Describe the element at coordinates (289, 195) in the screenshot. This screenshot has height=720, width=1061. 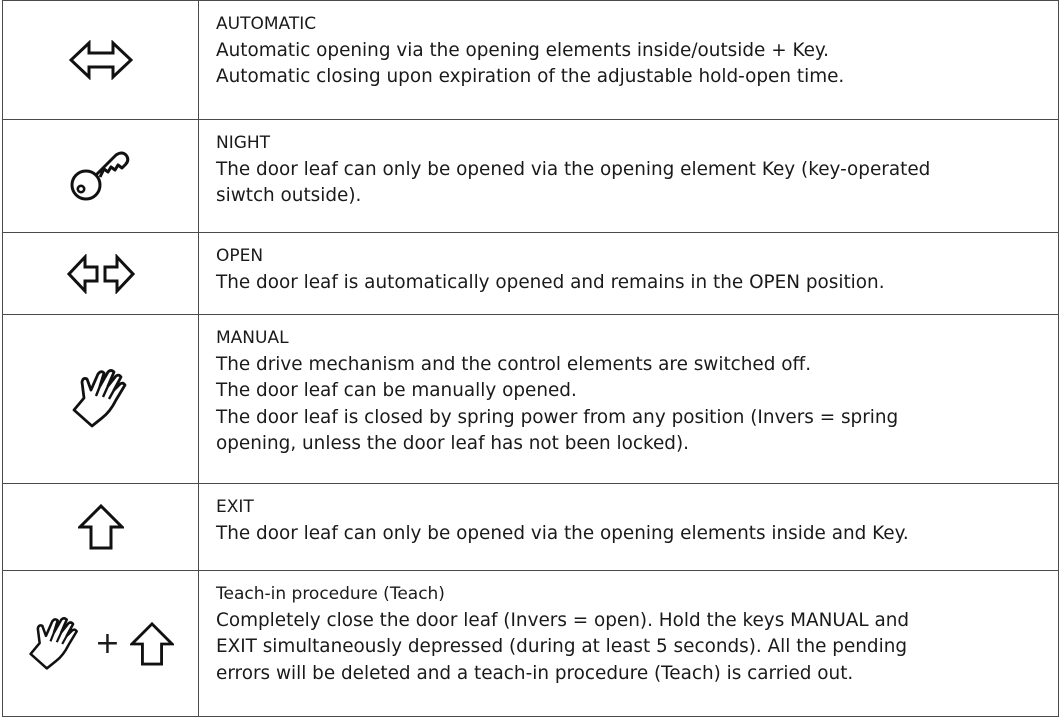
I see `description-line: siwtch outside).` at that location.